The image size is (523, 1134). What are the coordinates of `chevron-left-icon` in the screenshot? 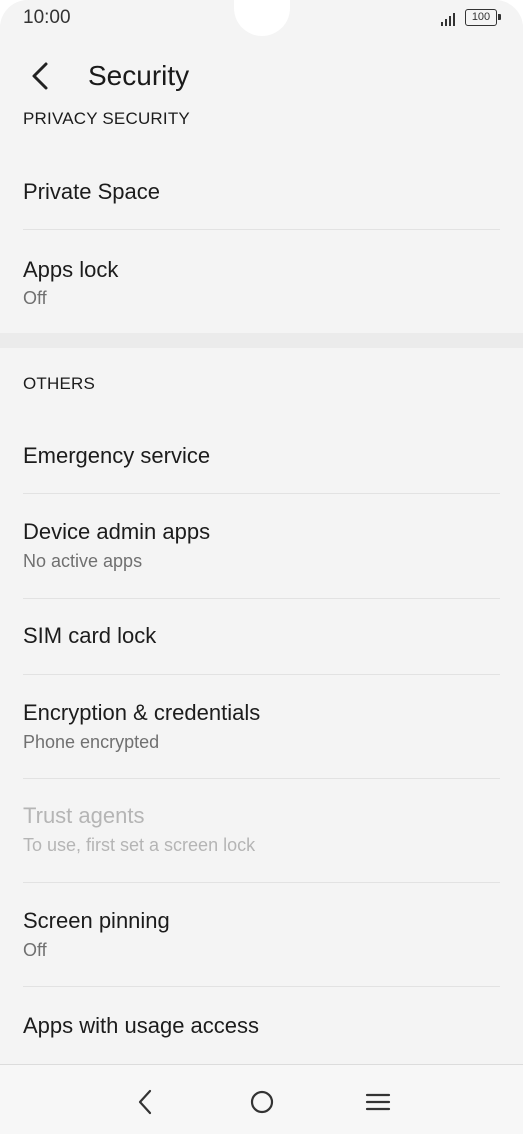 It's located at (41, 76).